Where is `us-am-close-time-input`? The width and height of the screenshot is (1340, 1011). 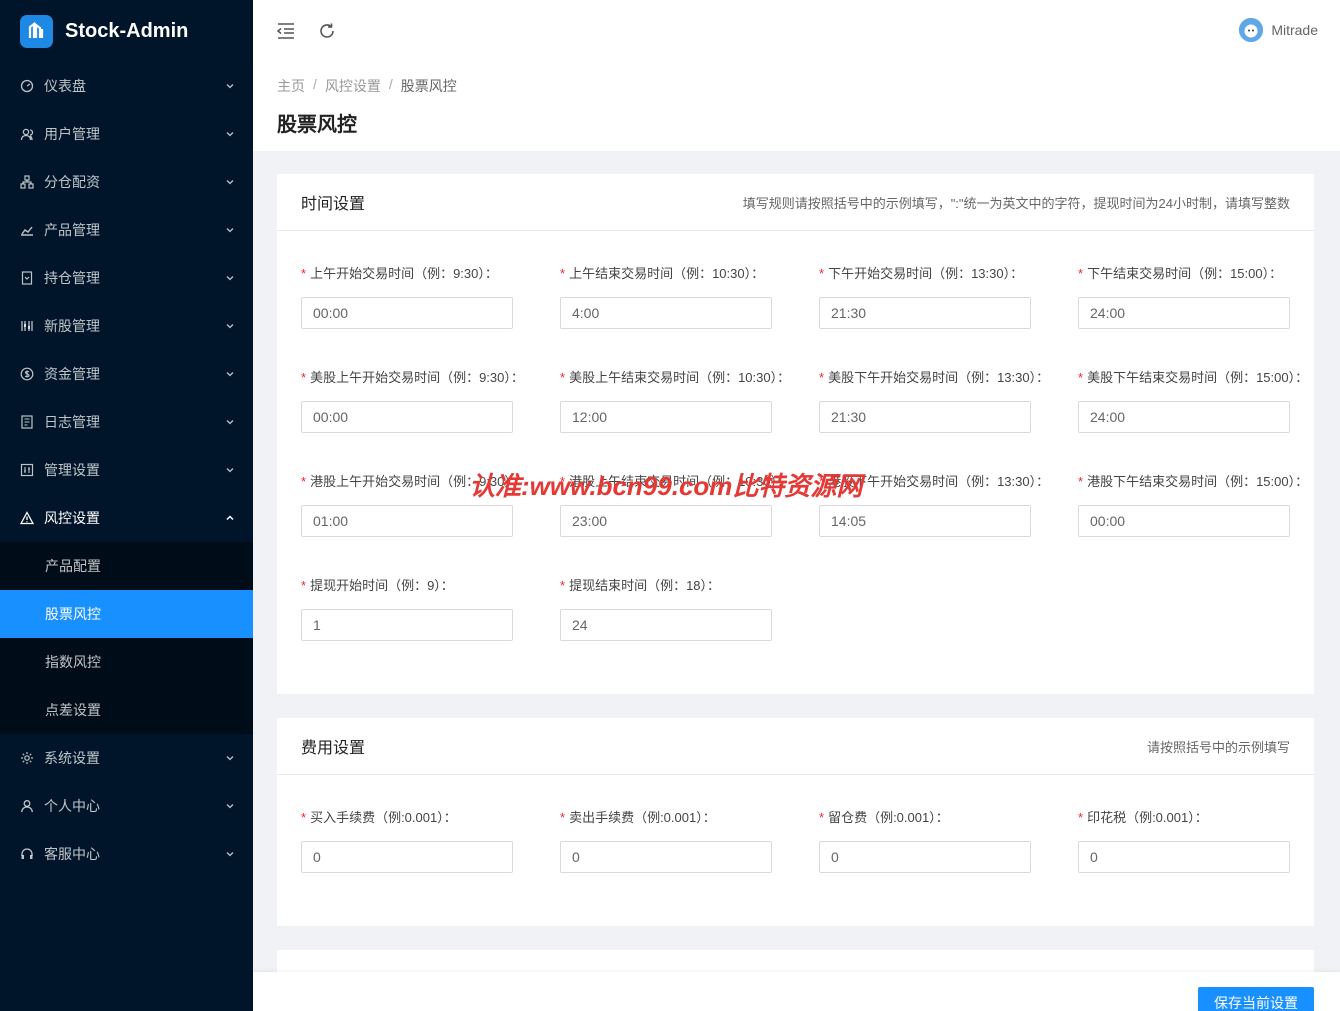 us-am-close-time-input is located at coordinates (666, 417).